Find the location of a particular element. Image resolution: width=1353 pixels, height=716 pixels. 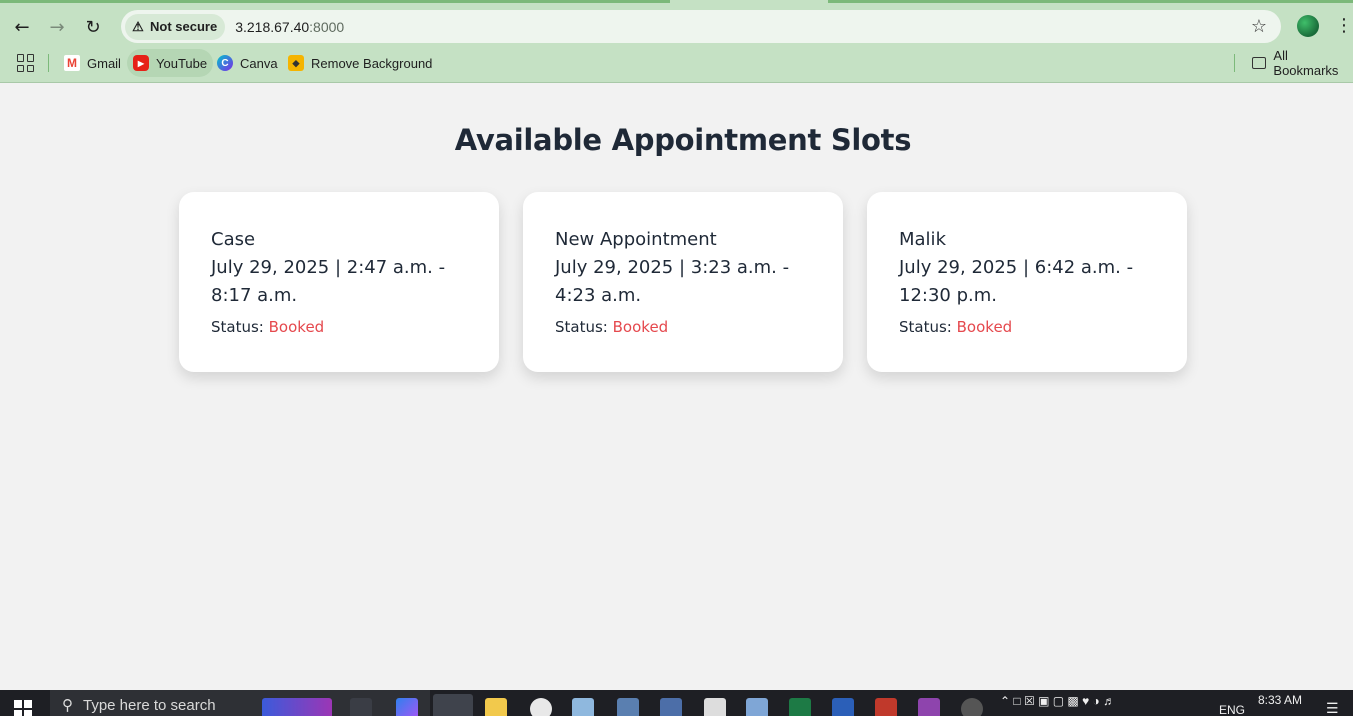

youtube-icon: ▶ is located at coordinates (141, 63).